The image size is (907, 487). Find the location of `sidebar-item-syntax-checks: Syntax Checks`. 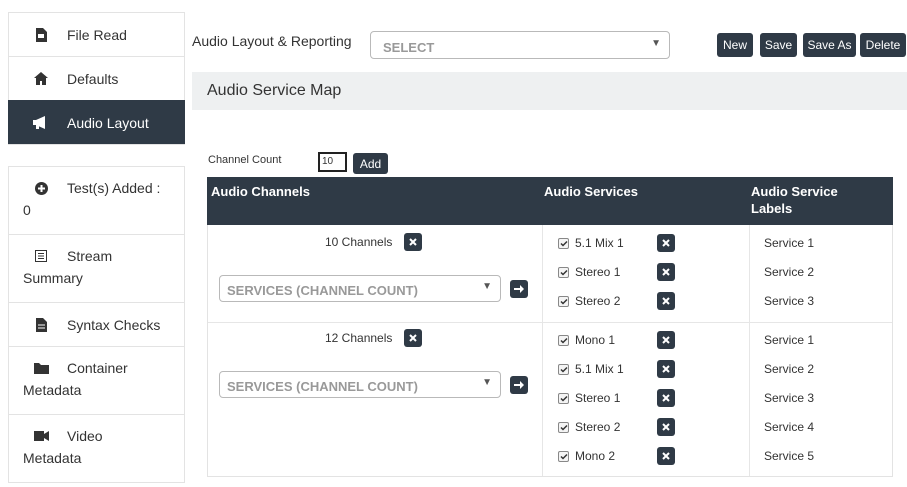

sidebar-item-syntax-checks: Syntax Checks is located at coordinates (96, 324).